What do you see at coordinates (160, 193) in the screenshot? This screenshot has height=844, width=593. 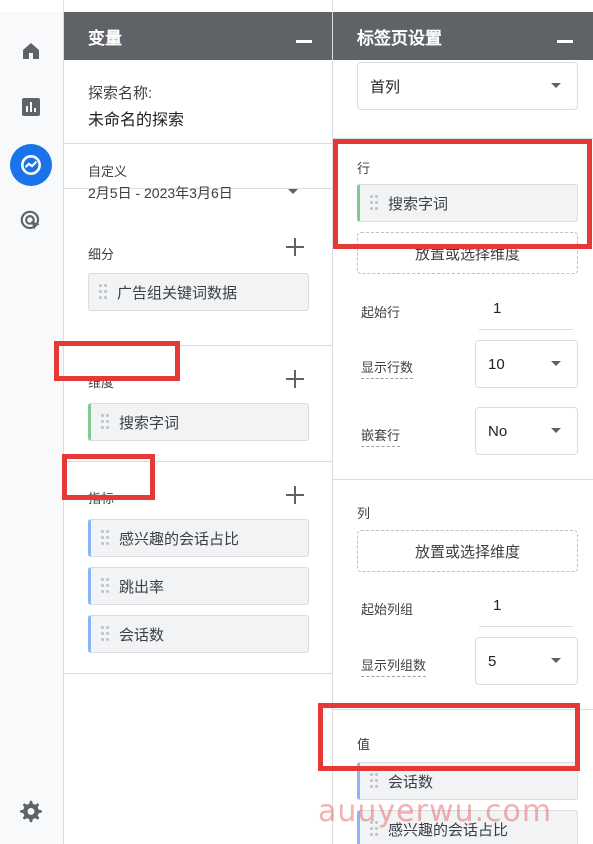 I see `date-range-value: 2月5日 - 2023年3月6日` at bounding box center [160, 193].